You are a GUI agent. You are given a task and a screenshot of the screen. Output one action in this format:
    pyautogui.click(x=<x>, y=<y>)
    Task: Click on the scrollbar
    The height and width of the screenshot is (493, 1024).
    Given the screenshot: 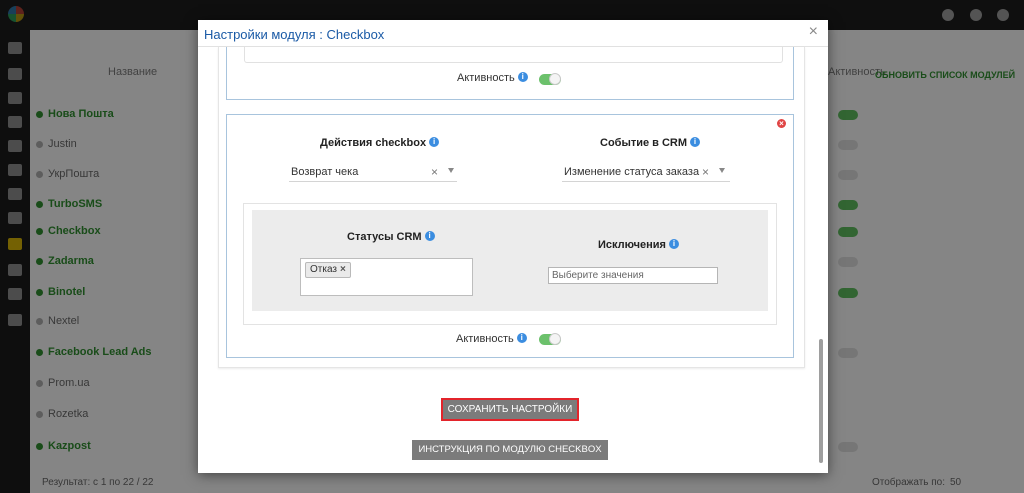 What is the action you would take?
    pyautogui.click(x=821, y=260)
    